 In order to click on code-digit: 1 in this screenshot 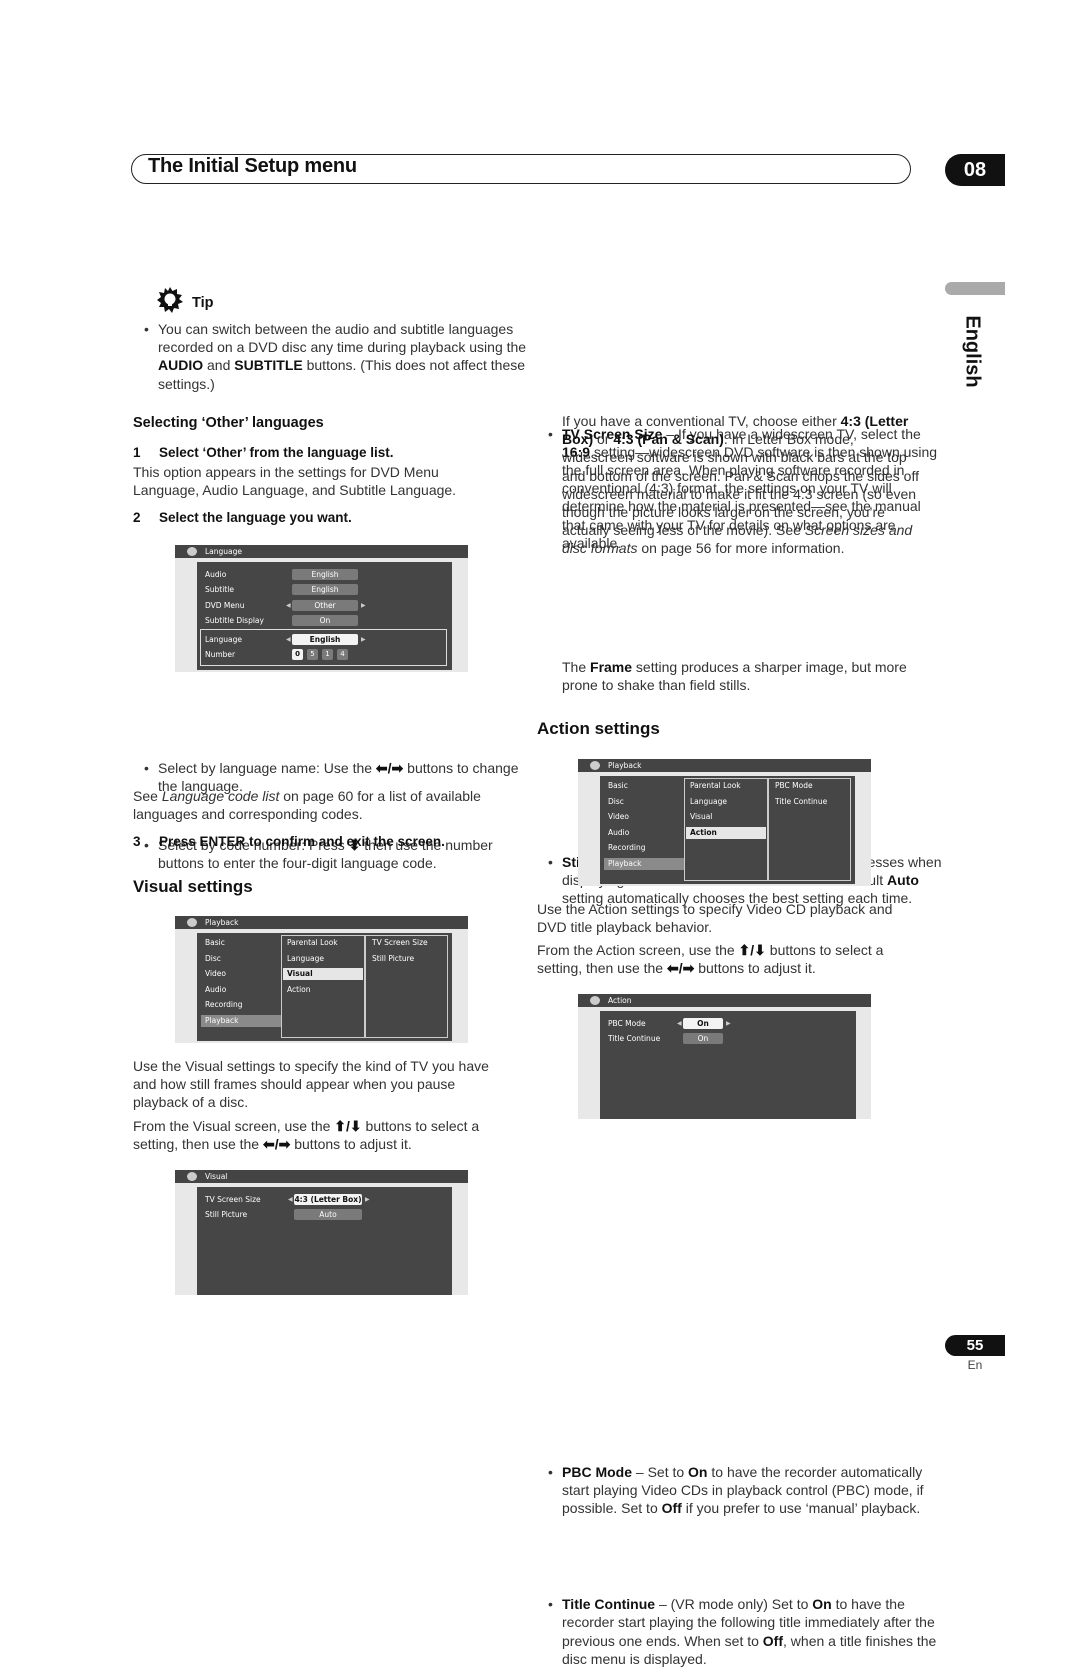, I will do `click(327, 654)`.